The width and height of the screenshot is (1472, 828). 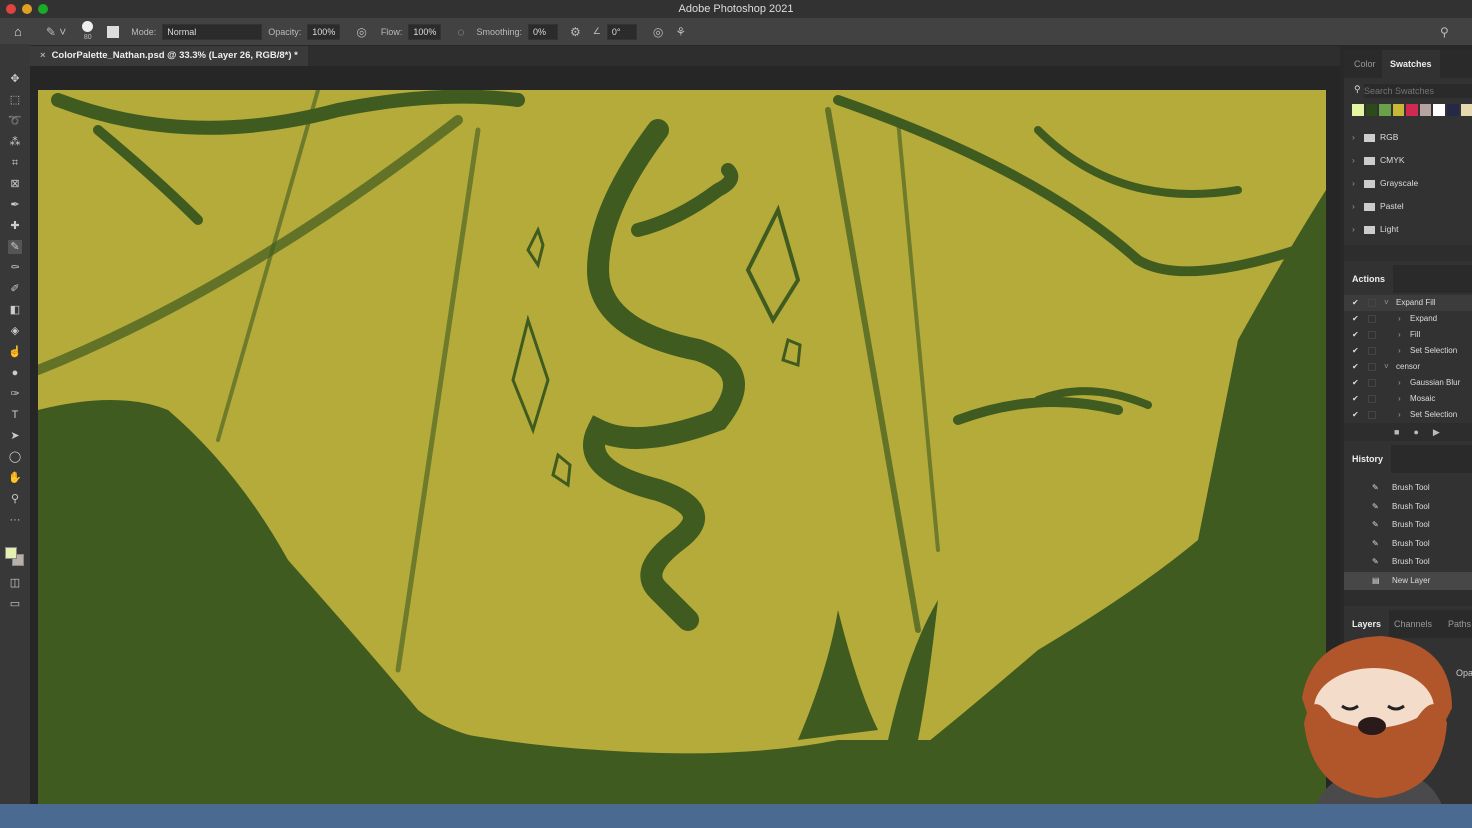 What do you see at coordinates (680, 32) in the screenshot?
I see `symmetry-icon: ⚘` at bounding box center [680, 32].